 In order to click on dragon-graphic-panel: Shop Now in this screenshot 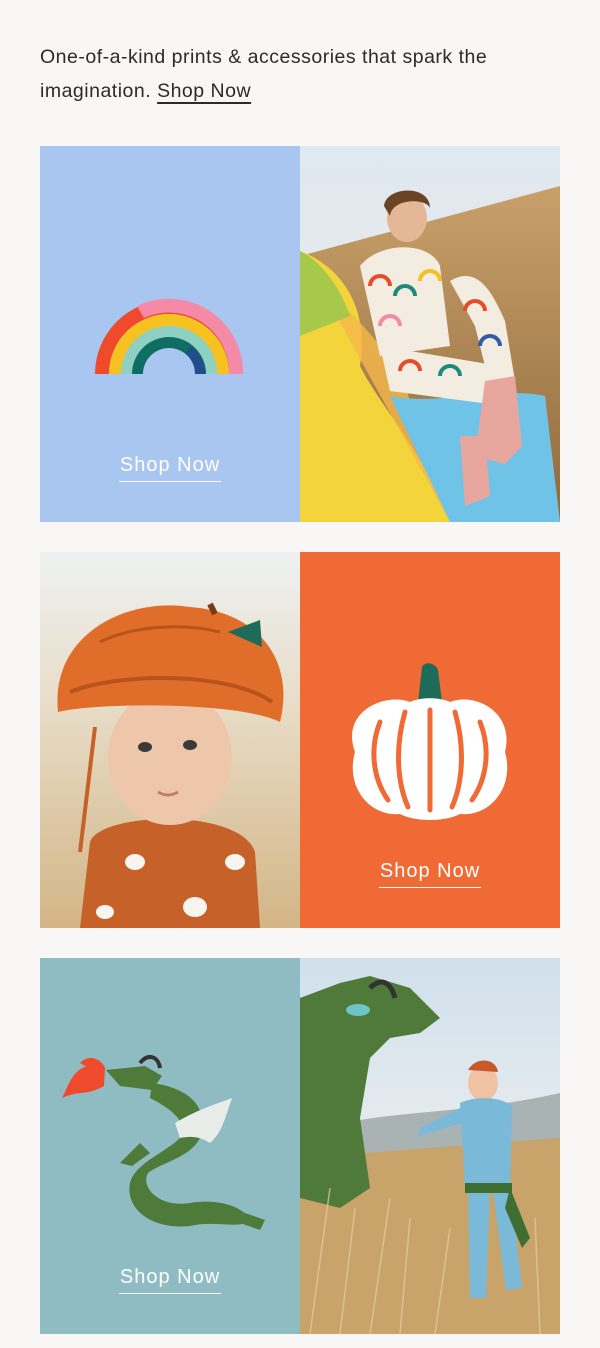, I will do `click(170, 1146)`.